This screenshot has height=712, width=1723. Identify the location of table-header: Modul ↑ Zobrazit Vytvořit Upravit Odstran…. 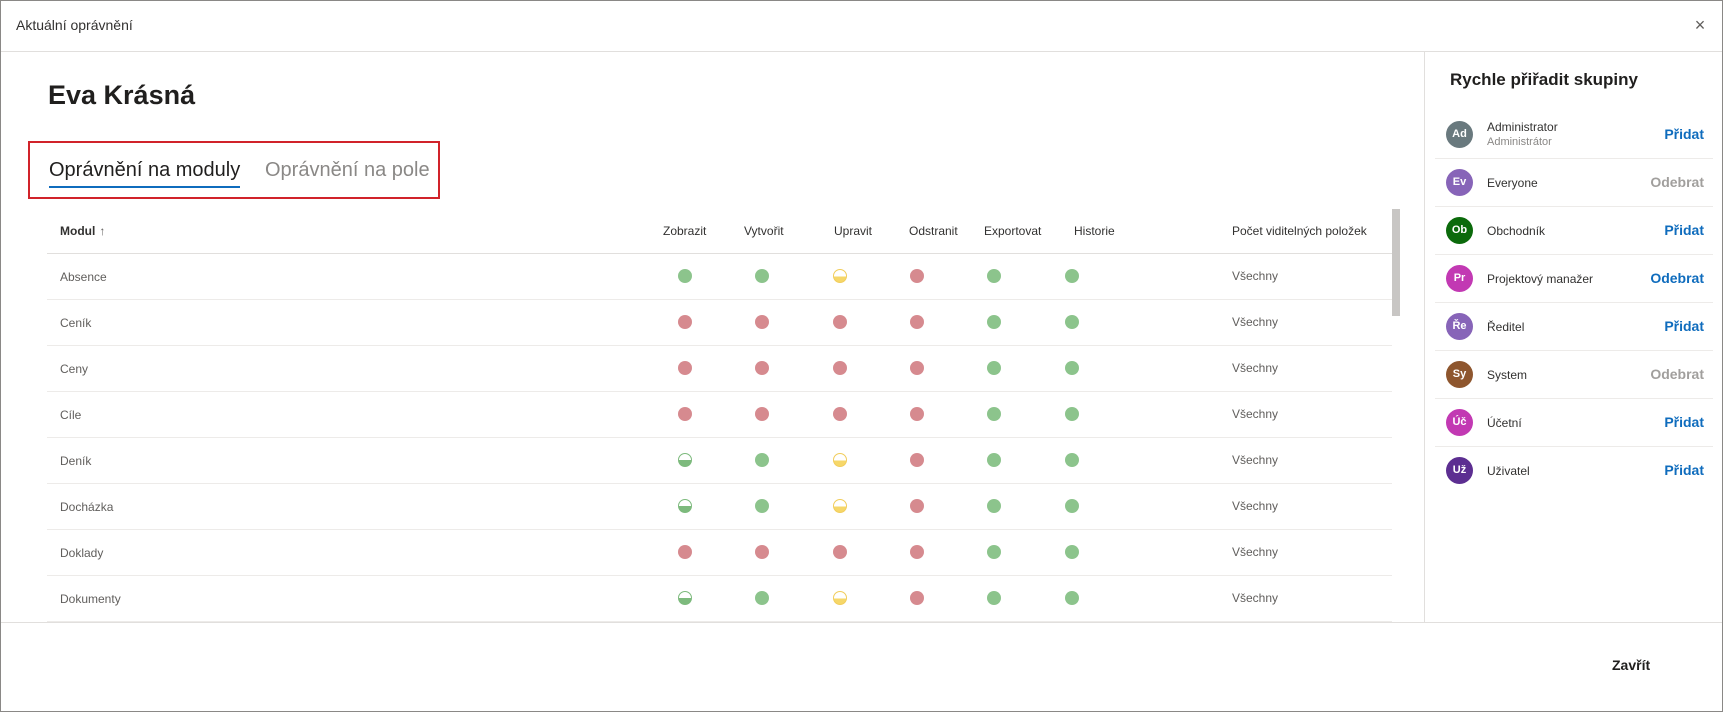
(719, 231).